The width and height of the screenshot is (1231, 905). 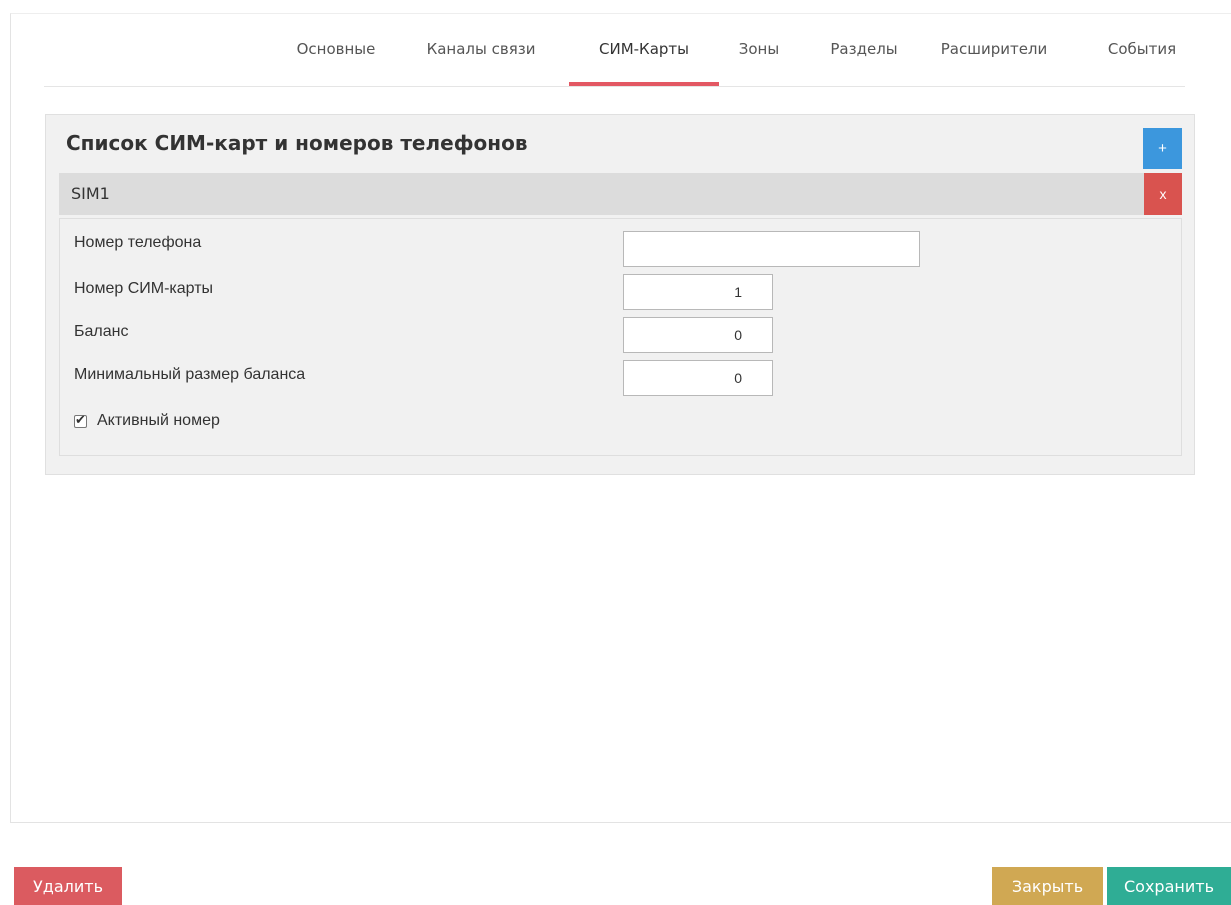 What do you see at coordinates (644, 57) in the screenshot?
I see `tab-sim-cards: СИМ-Карты` at bounding box center [644, 57].